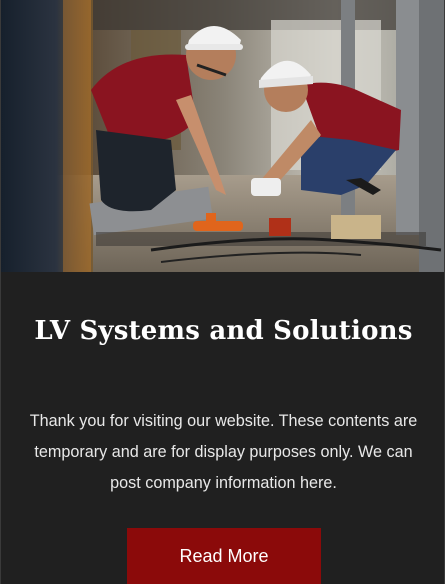  What do you see at coordinates (224, 556) in the screenshot?
I see `read-more-button: Read More` at bounding box center [224, 556].